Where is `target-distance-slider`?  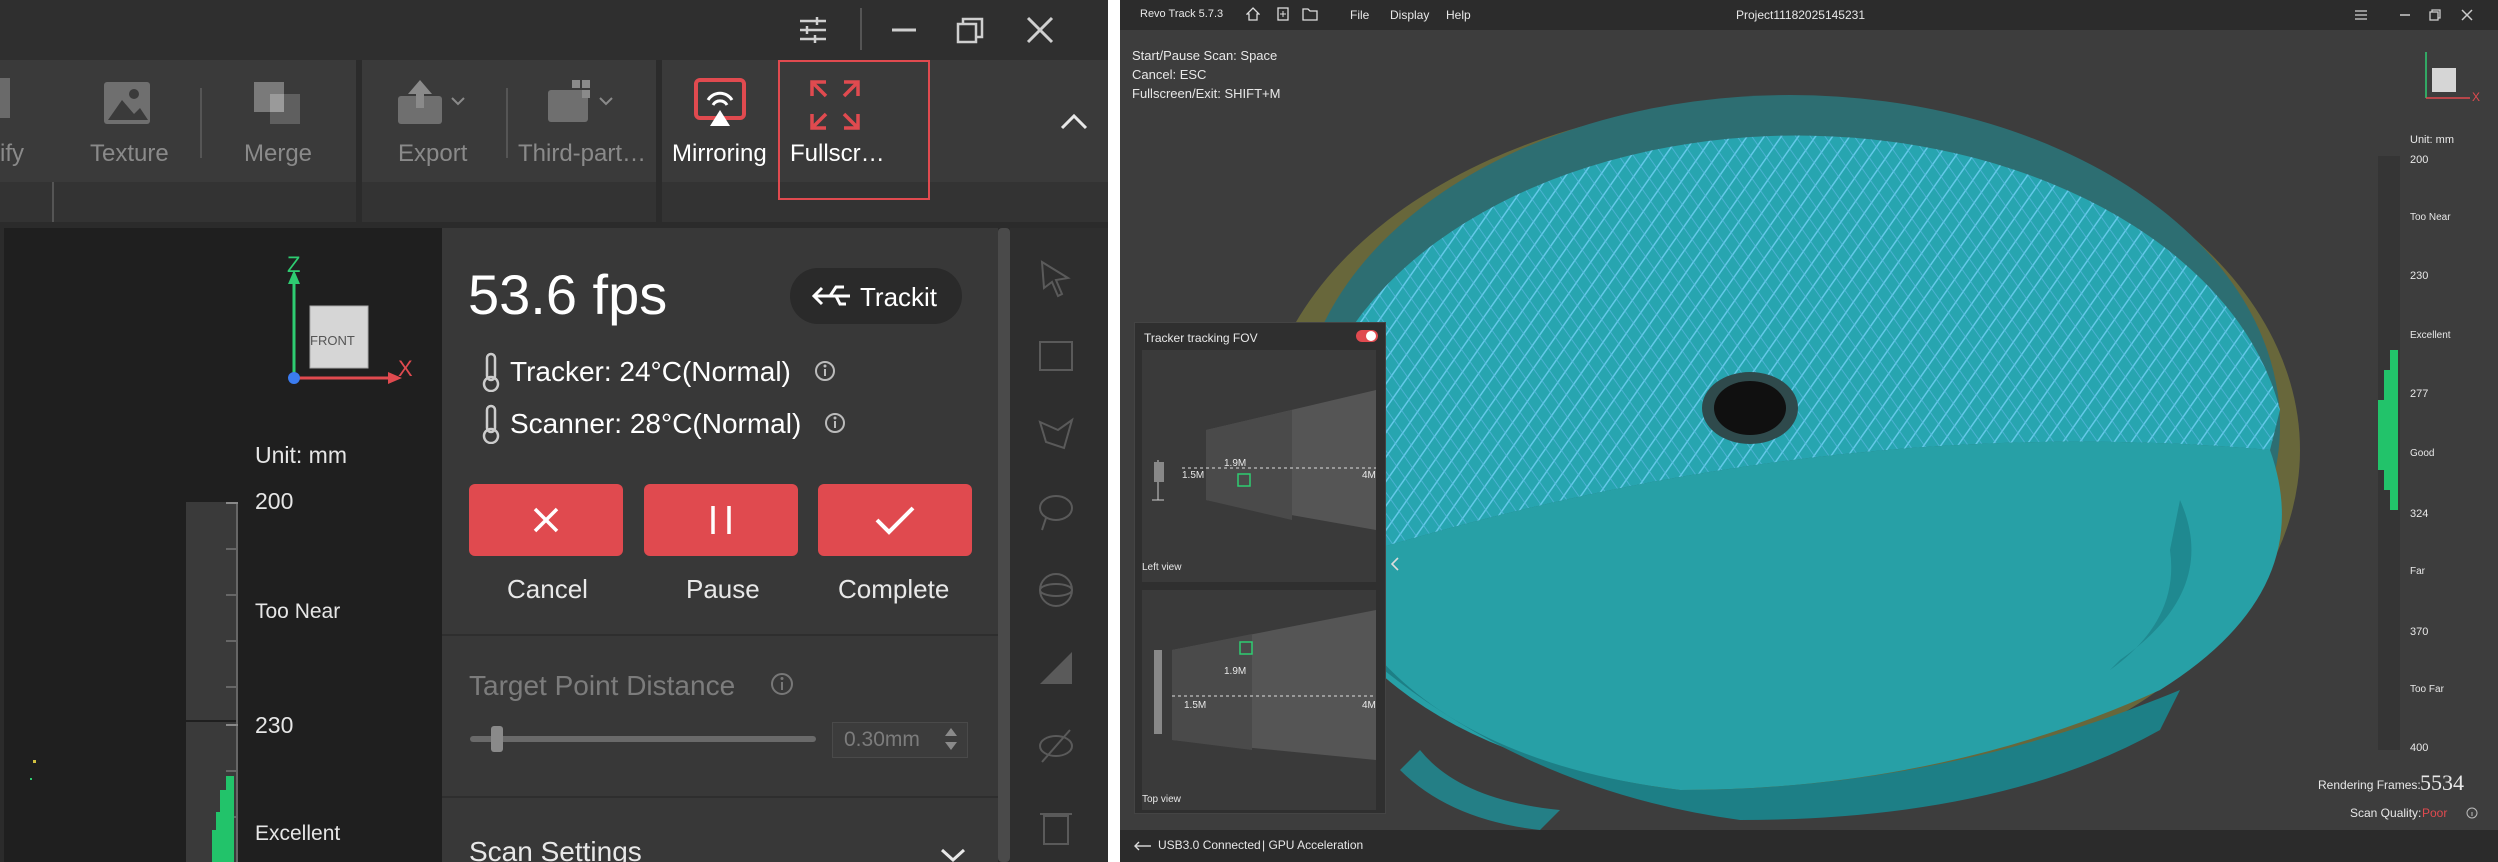 target-distance-slider is located at coordinates (643, 739).